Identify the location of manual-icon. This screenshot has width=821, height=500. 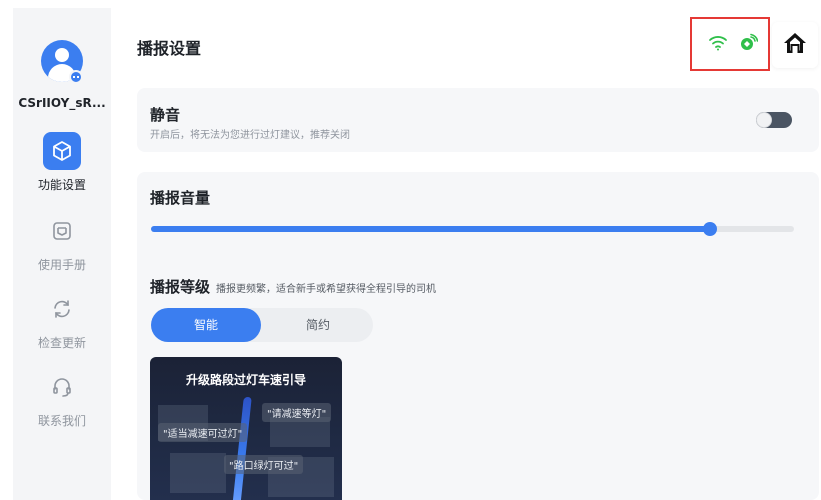
(62, 231).